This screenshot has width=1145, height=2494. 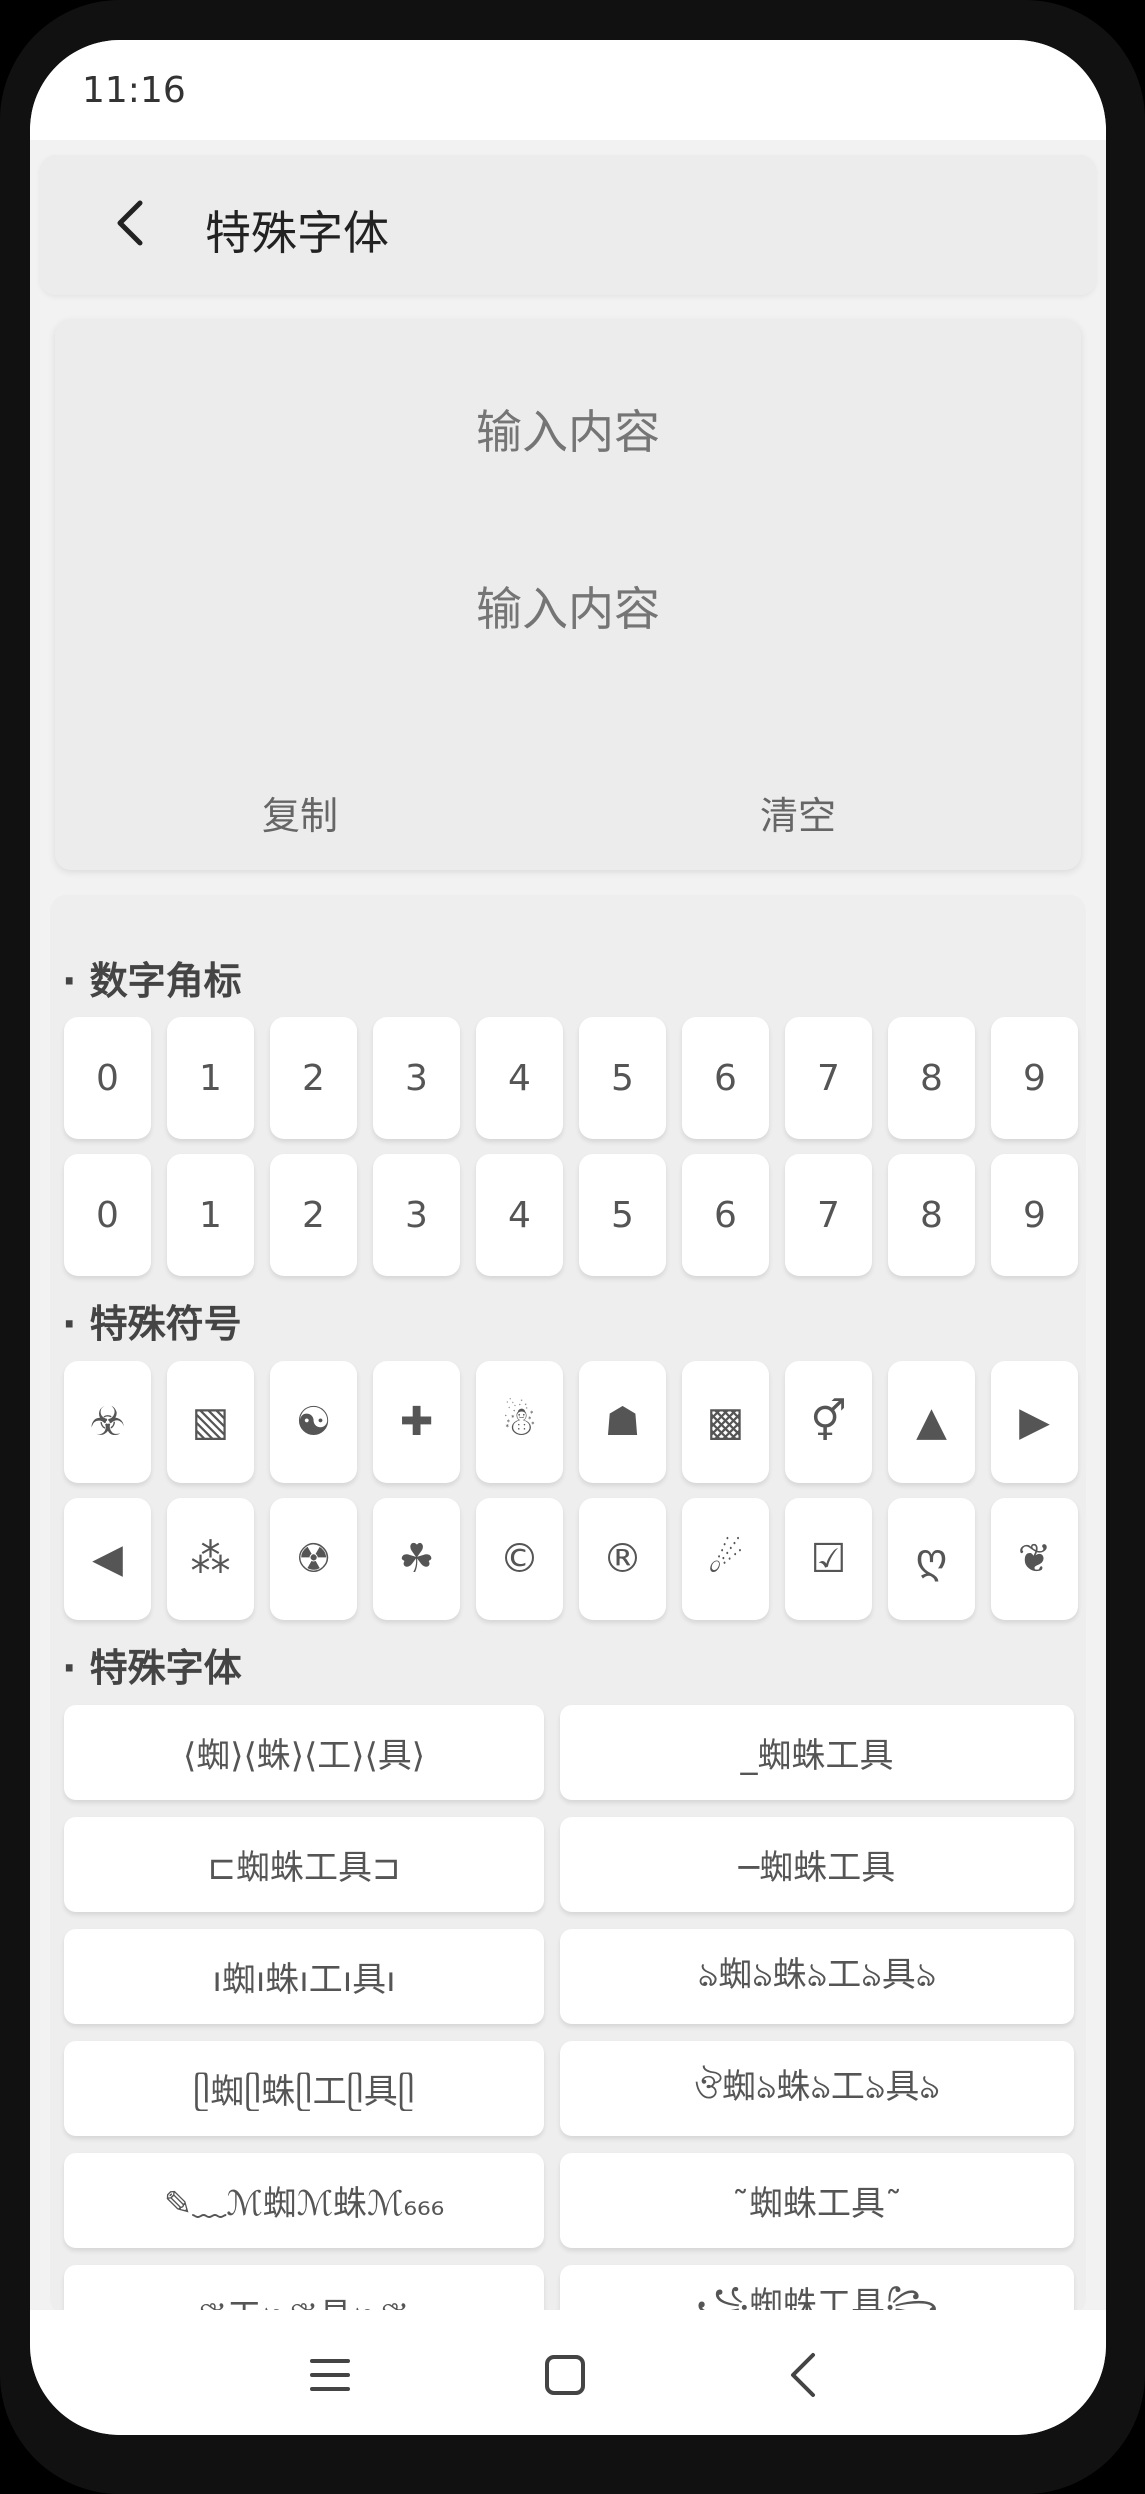 I want to click on symbol-key: ☄, so click(x=725, y=1559).